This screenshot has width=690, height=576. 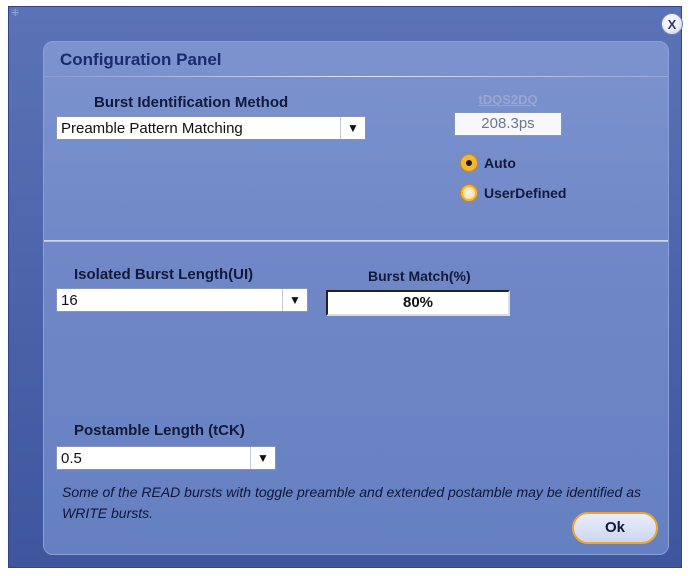 I want to click on ok-button: Ok, so click(x=615, y=528).